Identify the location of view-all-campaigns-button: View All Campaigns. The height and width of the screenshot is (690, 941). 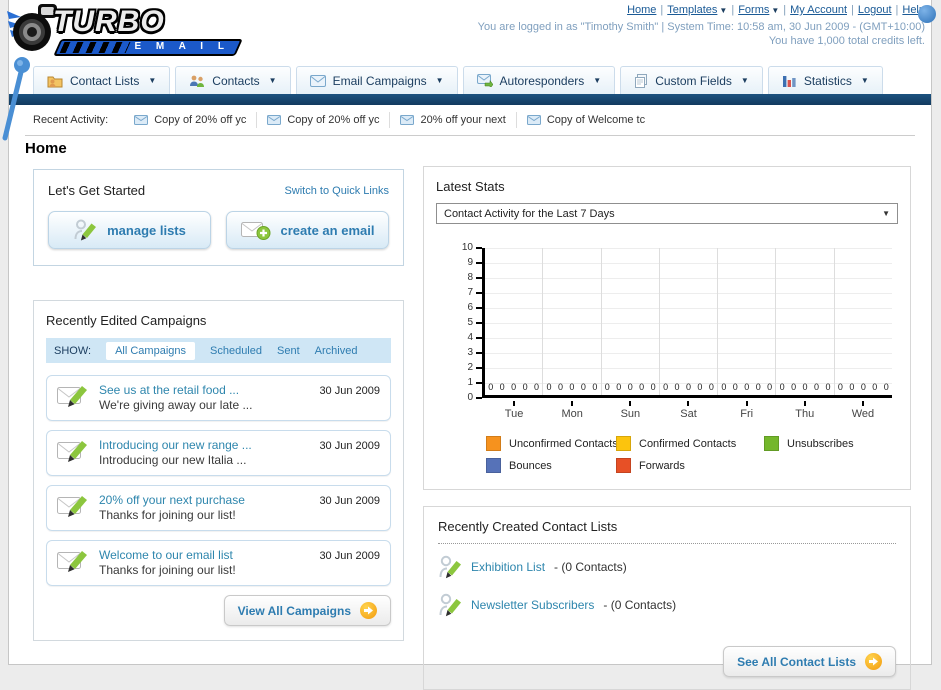
(307, 610).